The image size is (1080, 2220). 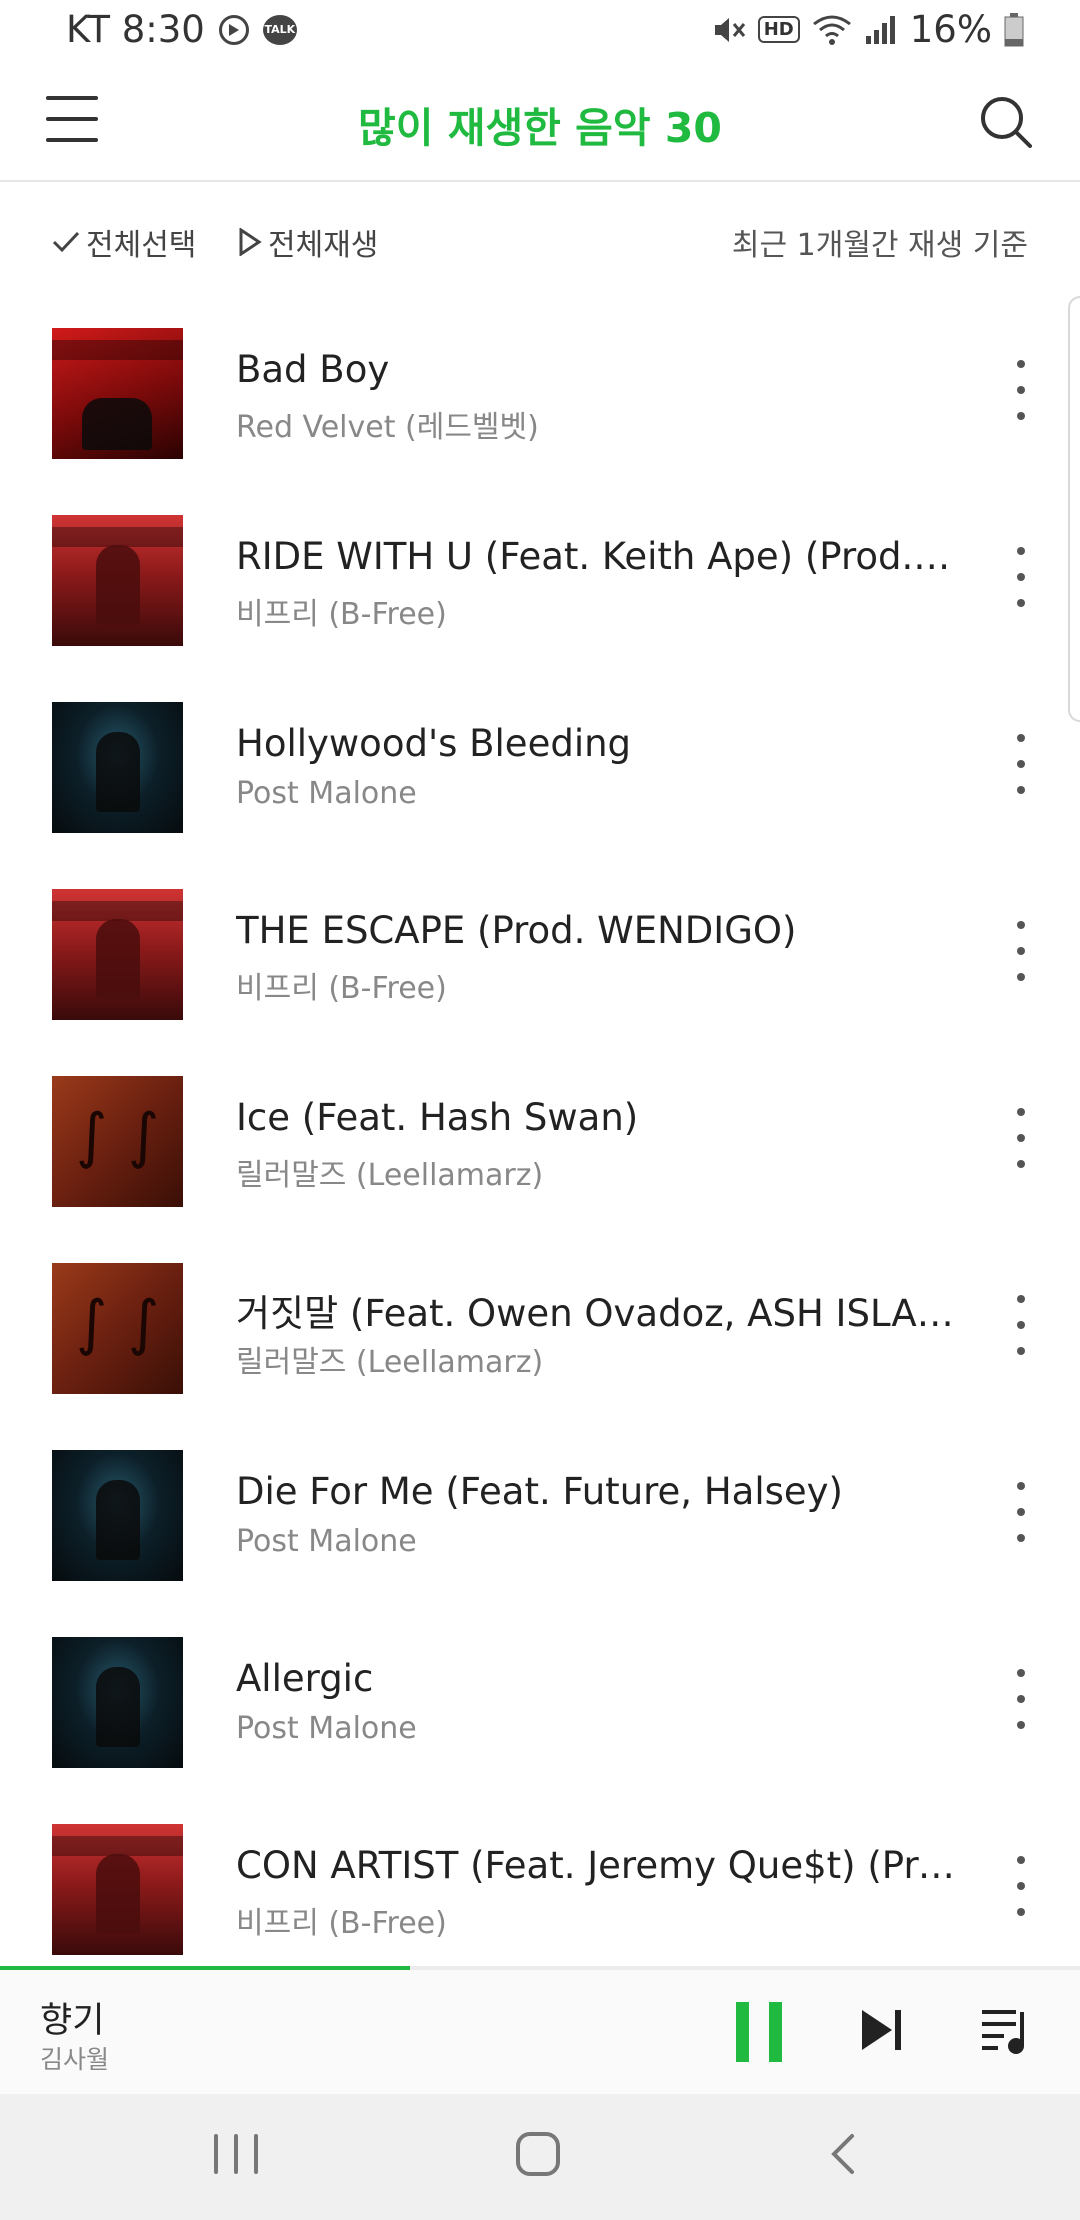 What do you see at coordinates (540, 389) in the screenshot?
I see `song-row: Bad Boy Red Velvet (레드벨벳)` at bounding box center [540, 389].